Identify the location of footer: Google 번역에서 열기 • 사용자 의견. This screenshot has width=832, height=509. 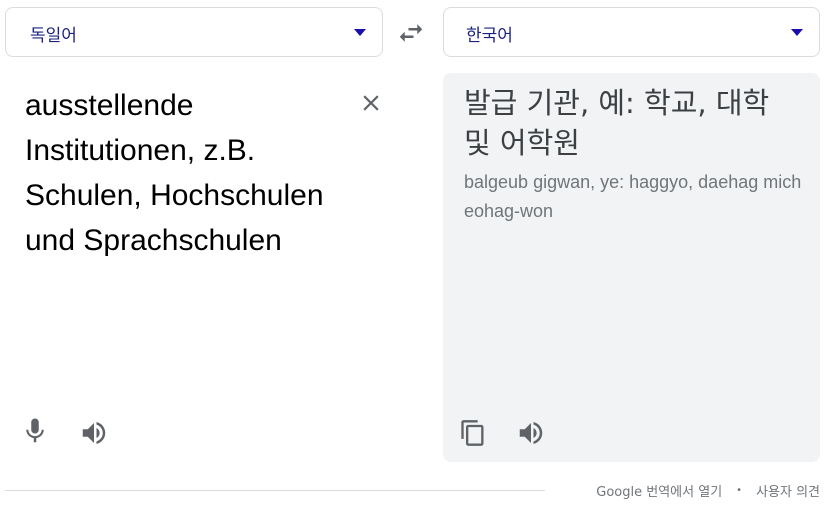
(708, 490).